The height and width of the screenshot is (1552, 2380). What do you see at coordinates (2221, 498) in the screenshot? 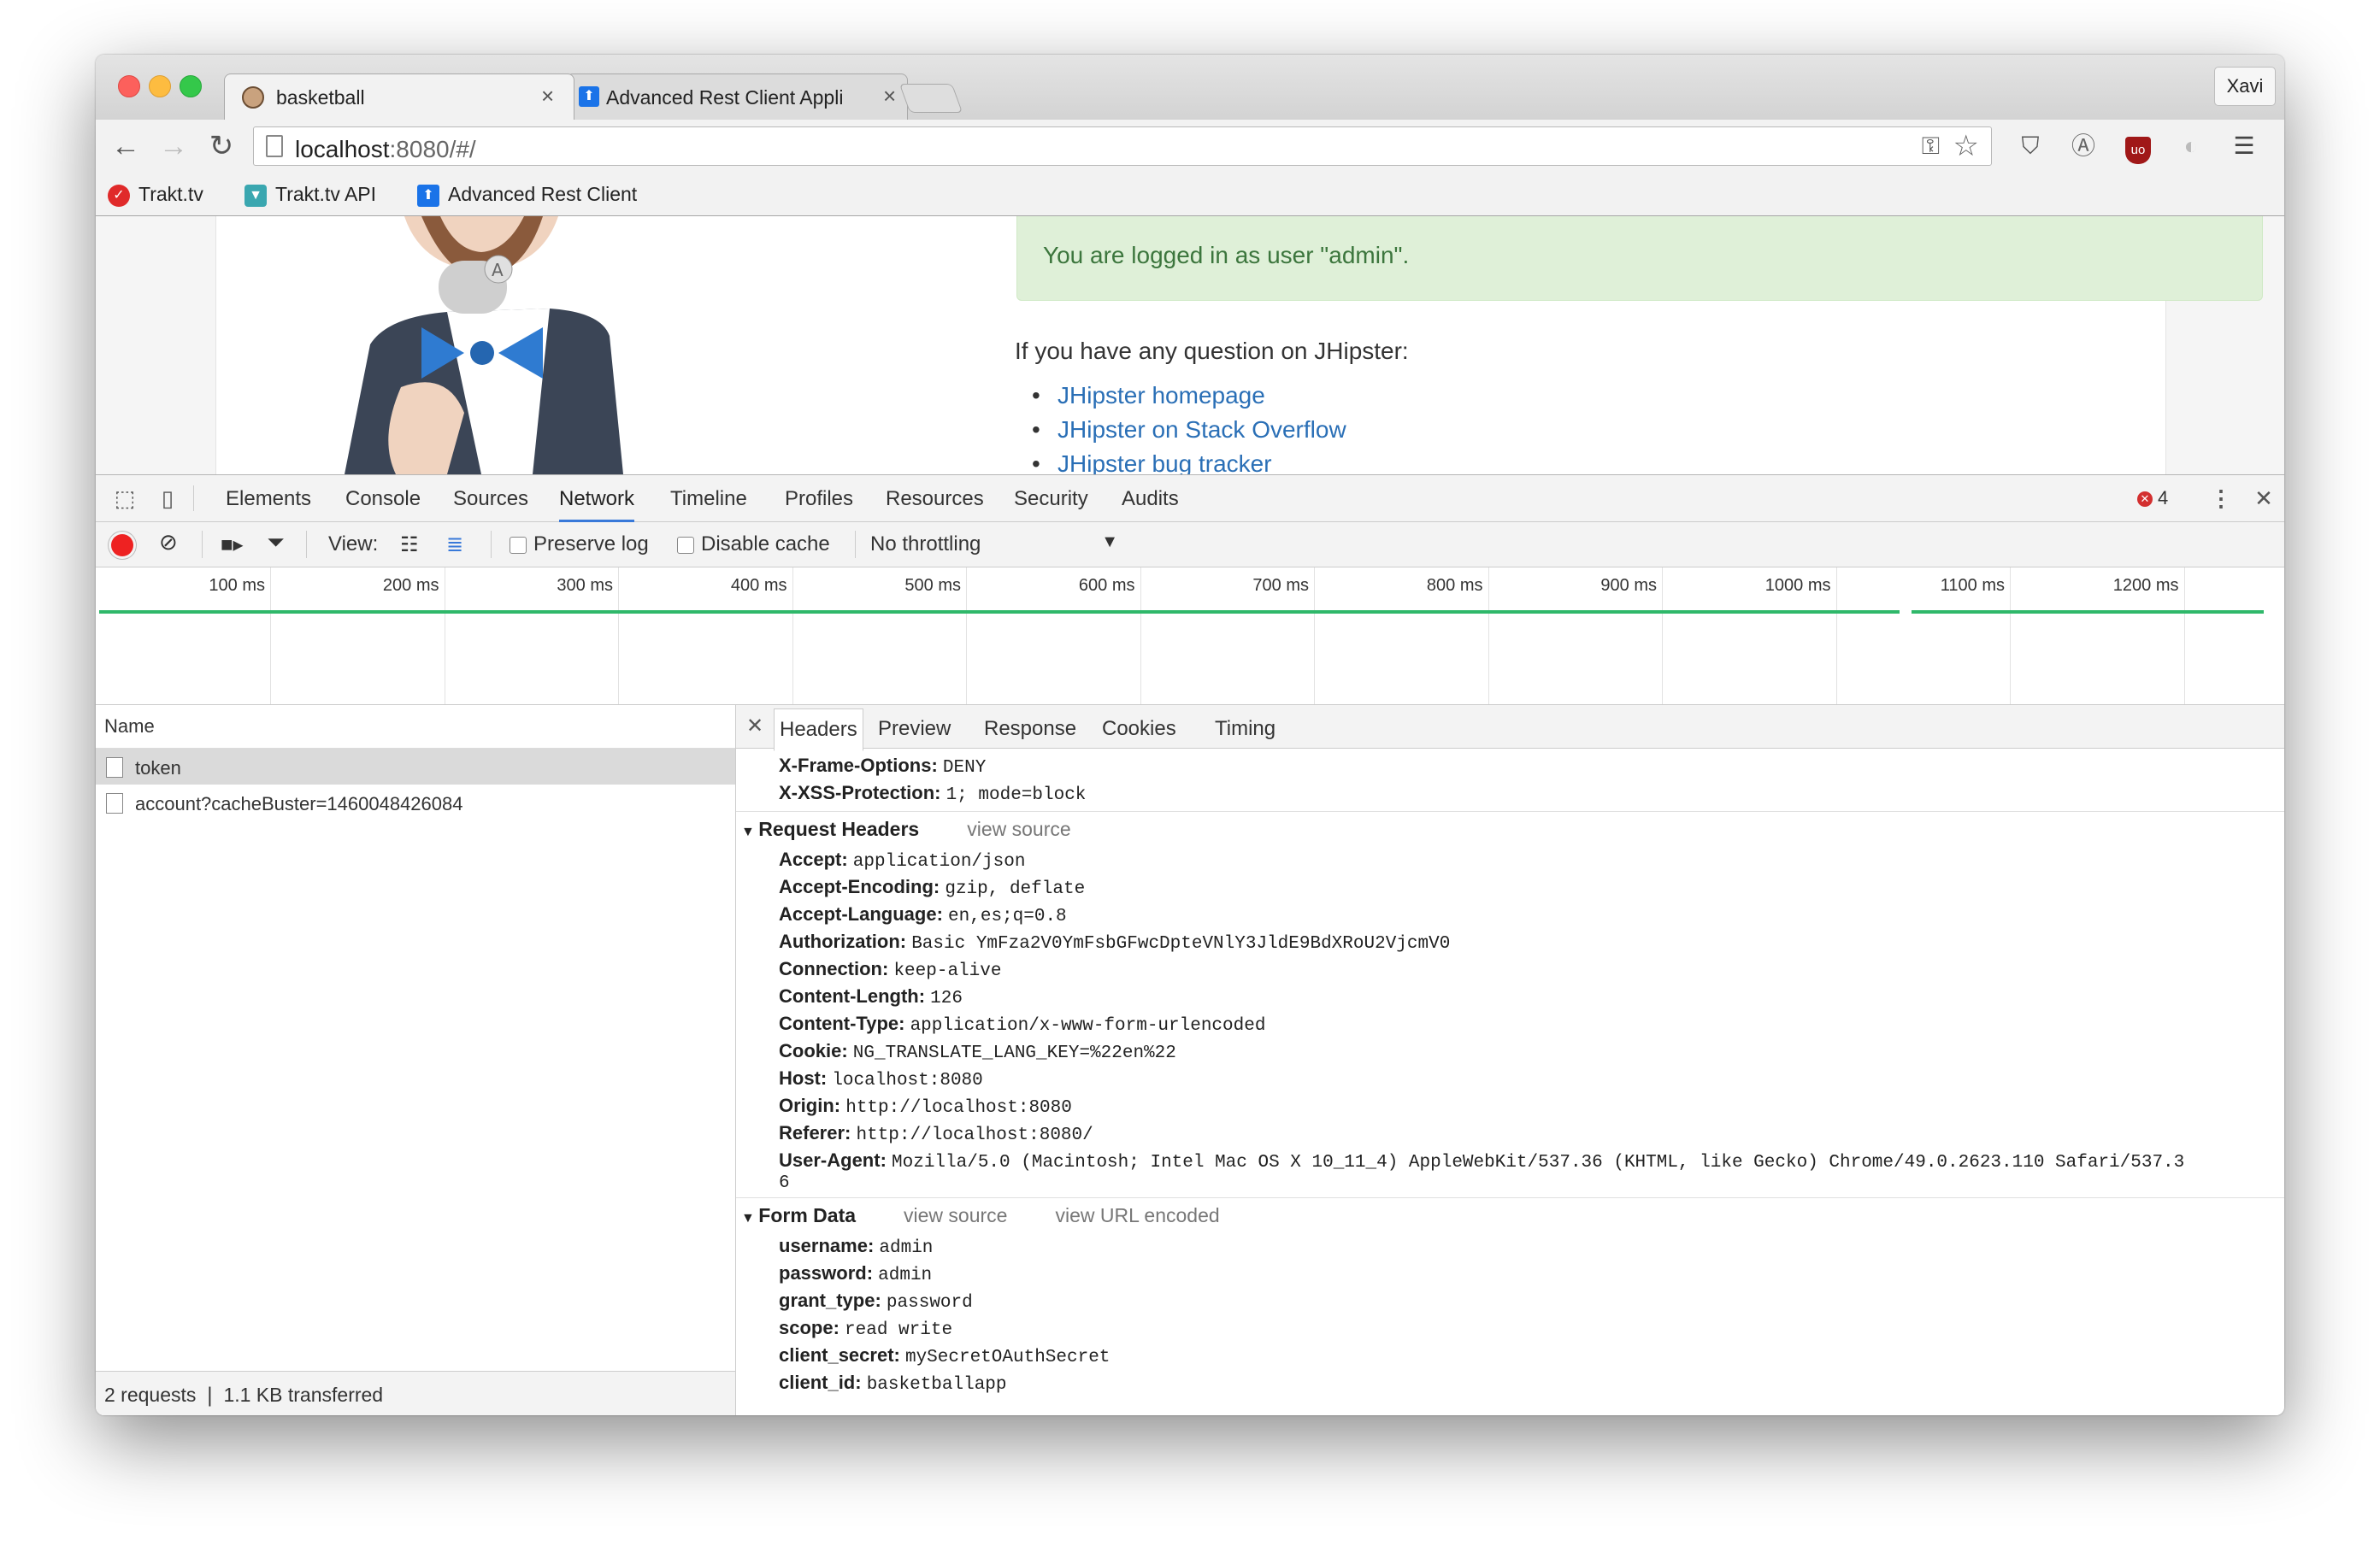
I see `more-options-icon: ⋮` at bounding box center [2221, 498].